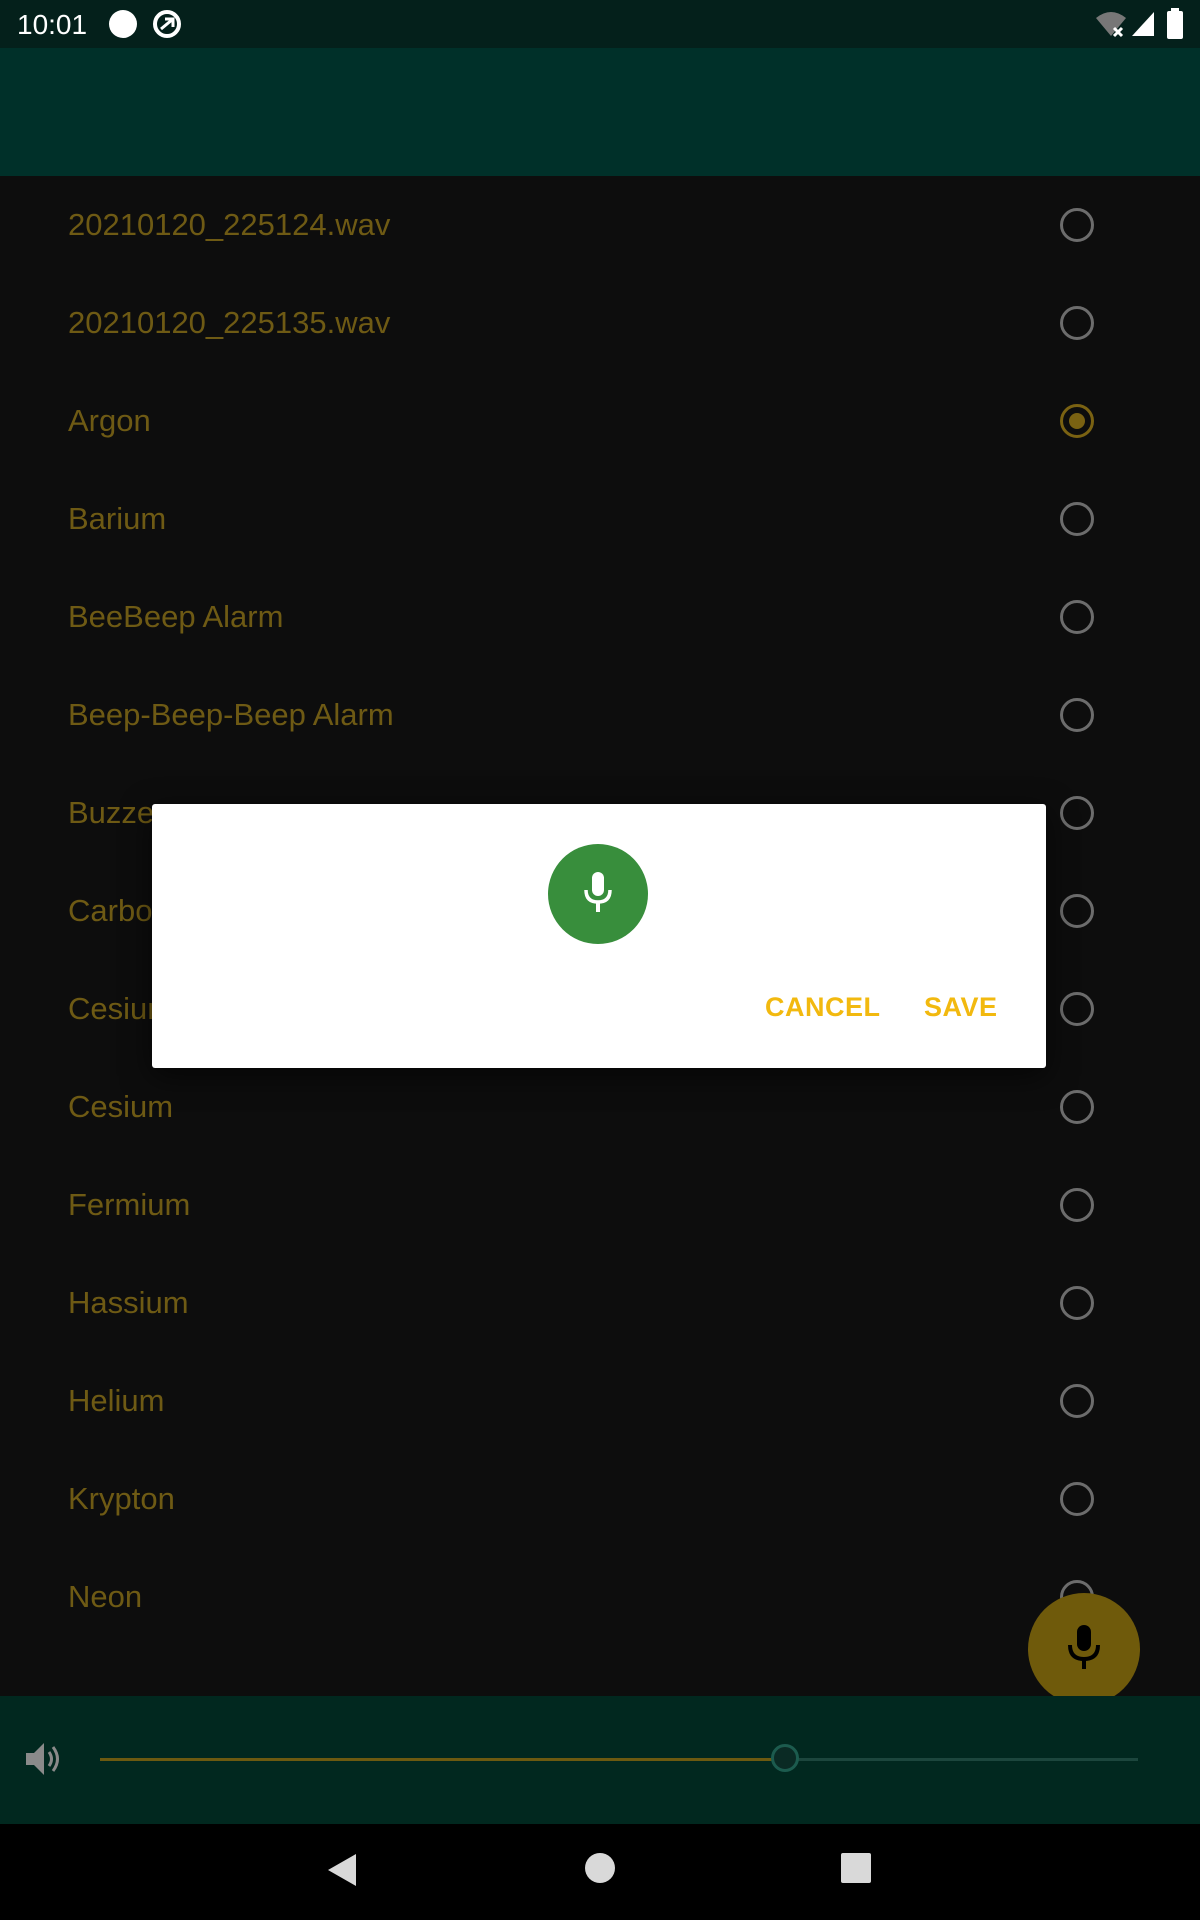 This screenshot has width=1200, height=1920. What do you see at coordinates (123, 26) in the screenshot?
I see `notification-dot-icon` at bounding box center [123, 26].